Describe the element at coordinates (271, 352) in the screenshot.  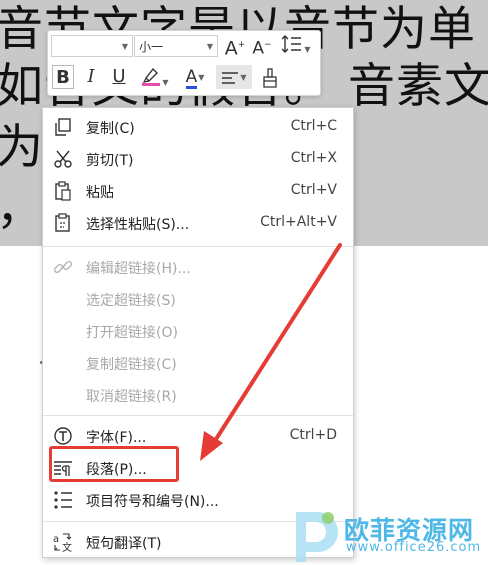
I see `annotation-arrow` at that location.